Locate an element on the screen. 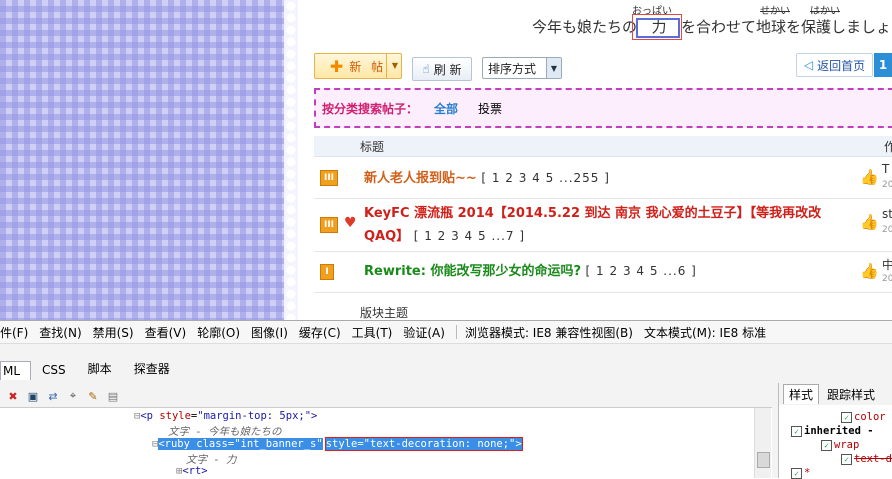 The image size is (892, 479). tab-trace-styles: 跟踪样式 is located at coordinates (851, 394).